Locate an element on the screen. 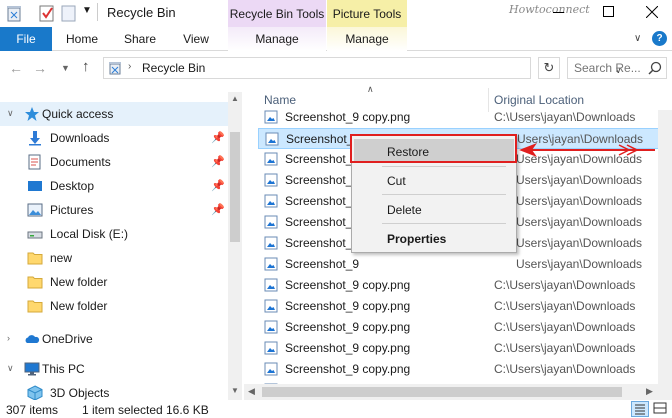 The width and height of the screenshot is (672, 418). address-bar: › Recycle Bin ∨ is located at coordinates (362, 68).